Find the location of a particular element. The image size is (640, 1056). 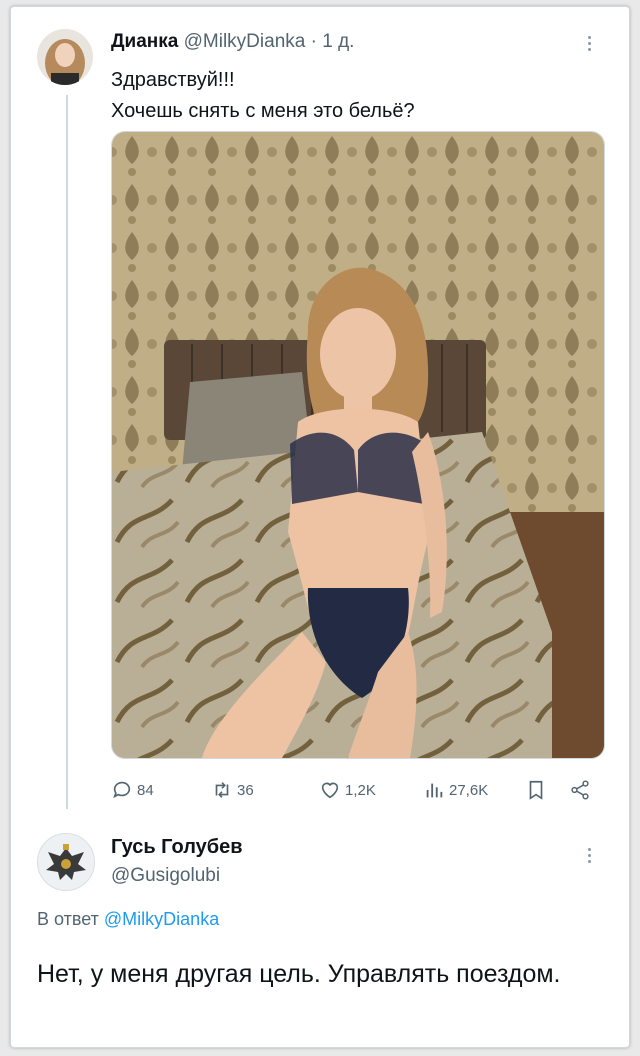

views-action: 27,6K is located at coordinates (455, 790).